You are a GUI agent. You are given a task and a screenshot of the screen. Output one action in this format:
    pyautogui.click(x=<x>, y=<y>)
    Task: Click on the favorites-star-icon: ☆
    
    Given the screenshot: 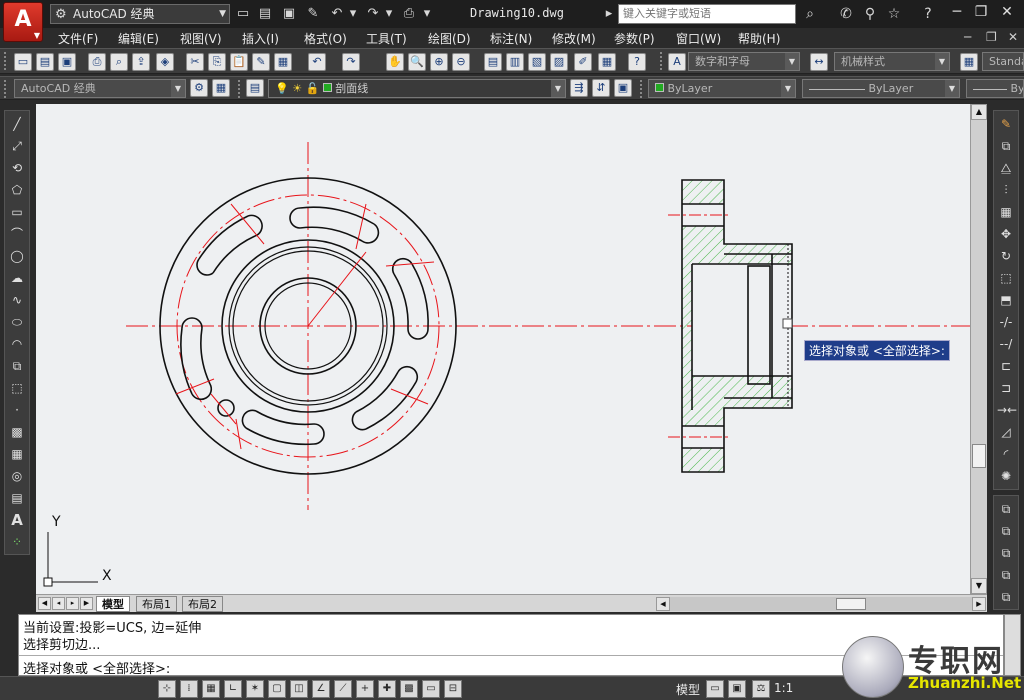 What is the action you would take?
    pyautogui.click(x=894, y=14)
    